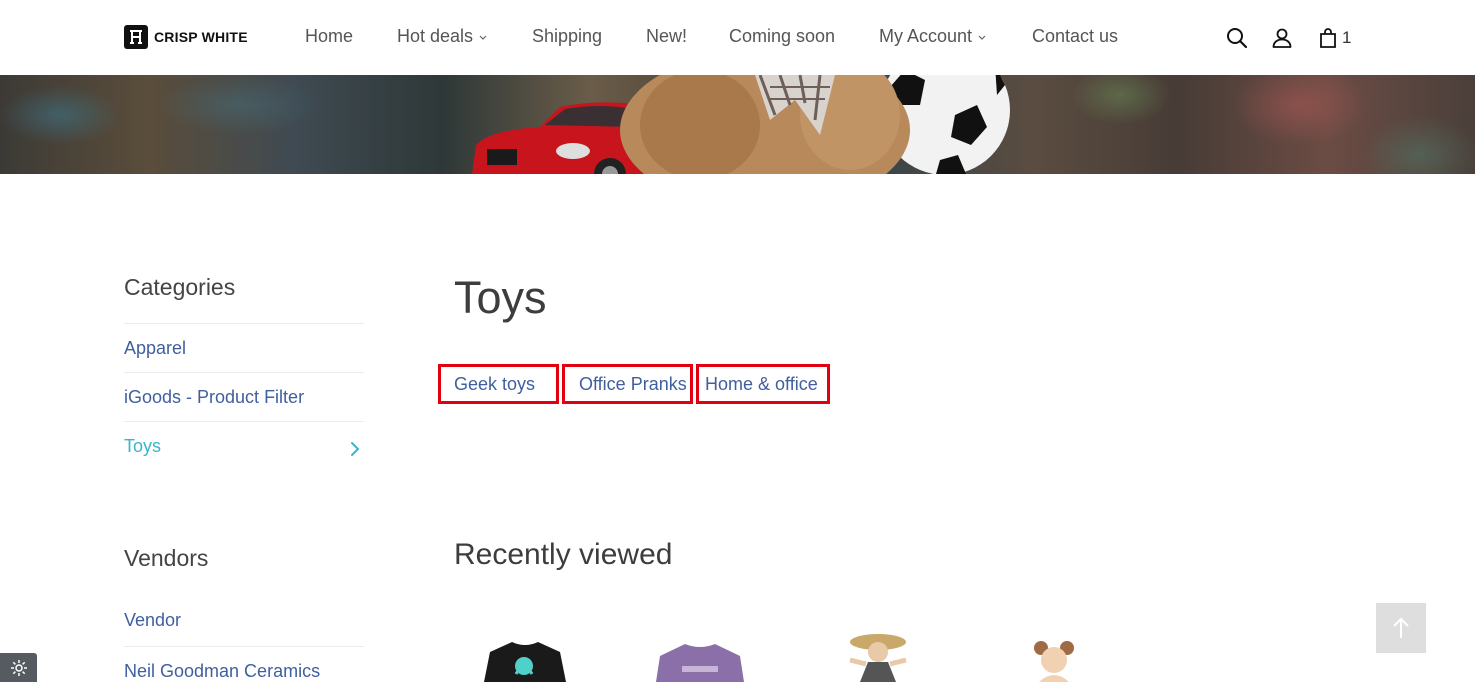 Image resolution: width=1475 pixels, height=682 pixels. I want to click on logo-icon, so click(136, 37).